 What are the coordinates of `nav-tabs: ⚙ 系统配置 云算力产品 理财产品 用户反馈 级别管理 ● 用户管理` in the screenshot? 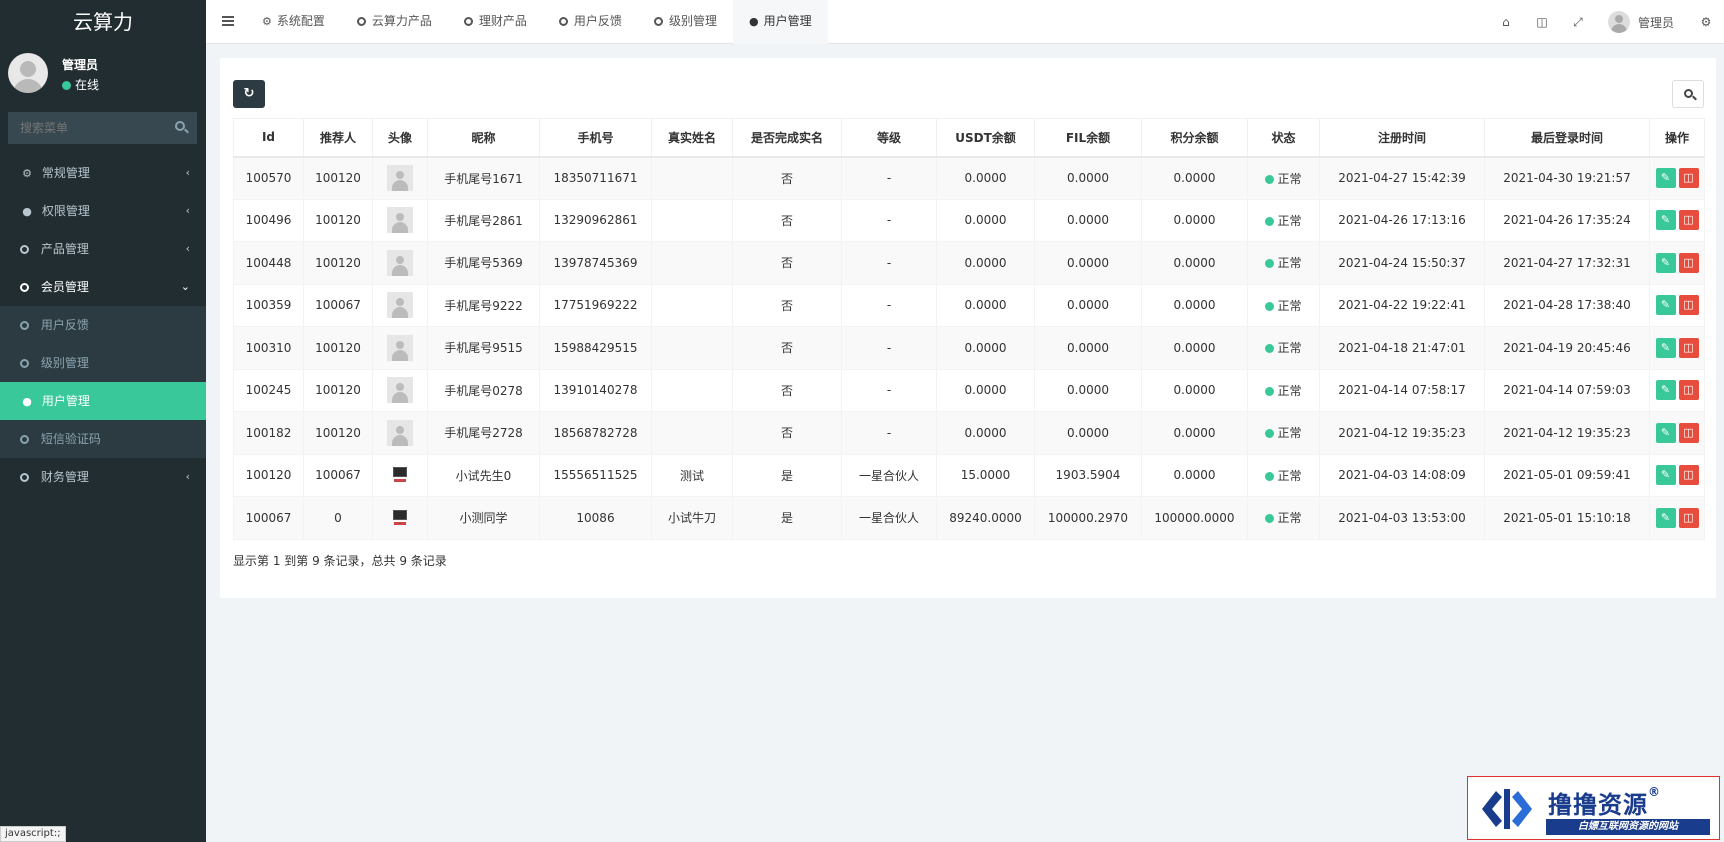 It's located at (537, 22).